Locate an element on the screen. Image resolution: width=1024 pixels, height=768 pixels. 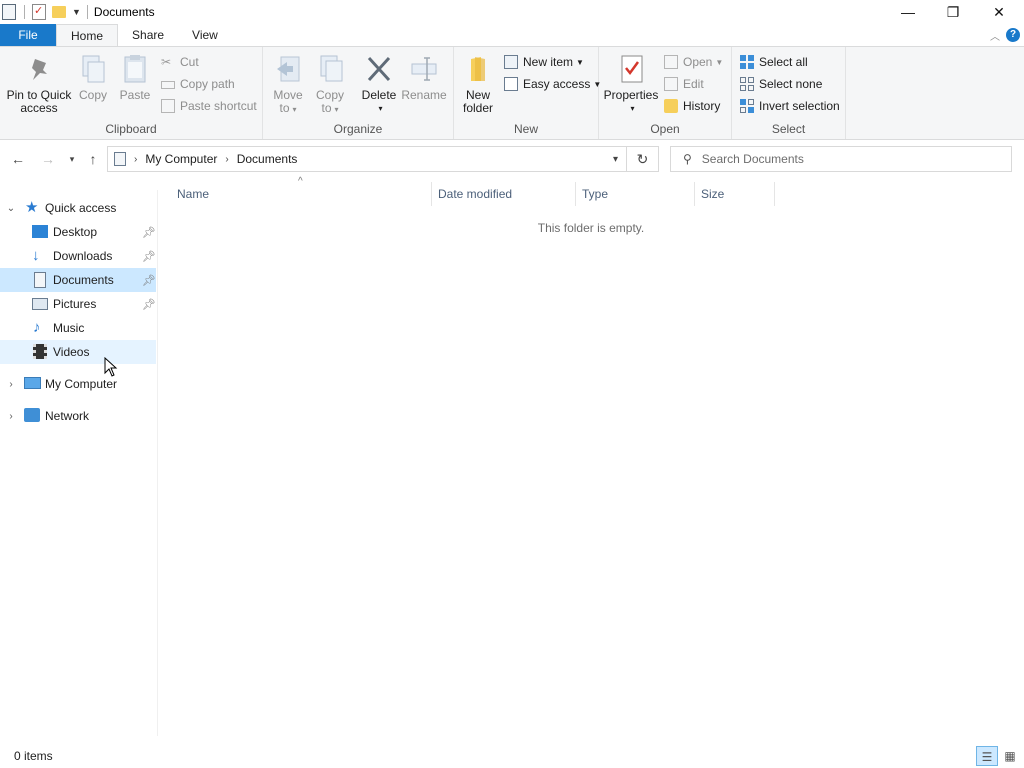
properties-button: Properties ▾ is located at coordinates (631, 84).